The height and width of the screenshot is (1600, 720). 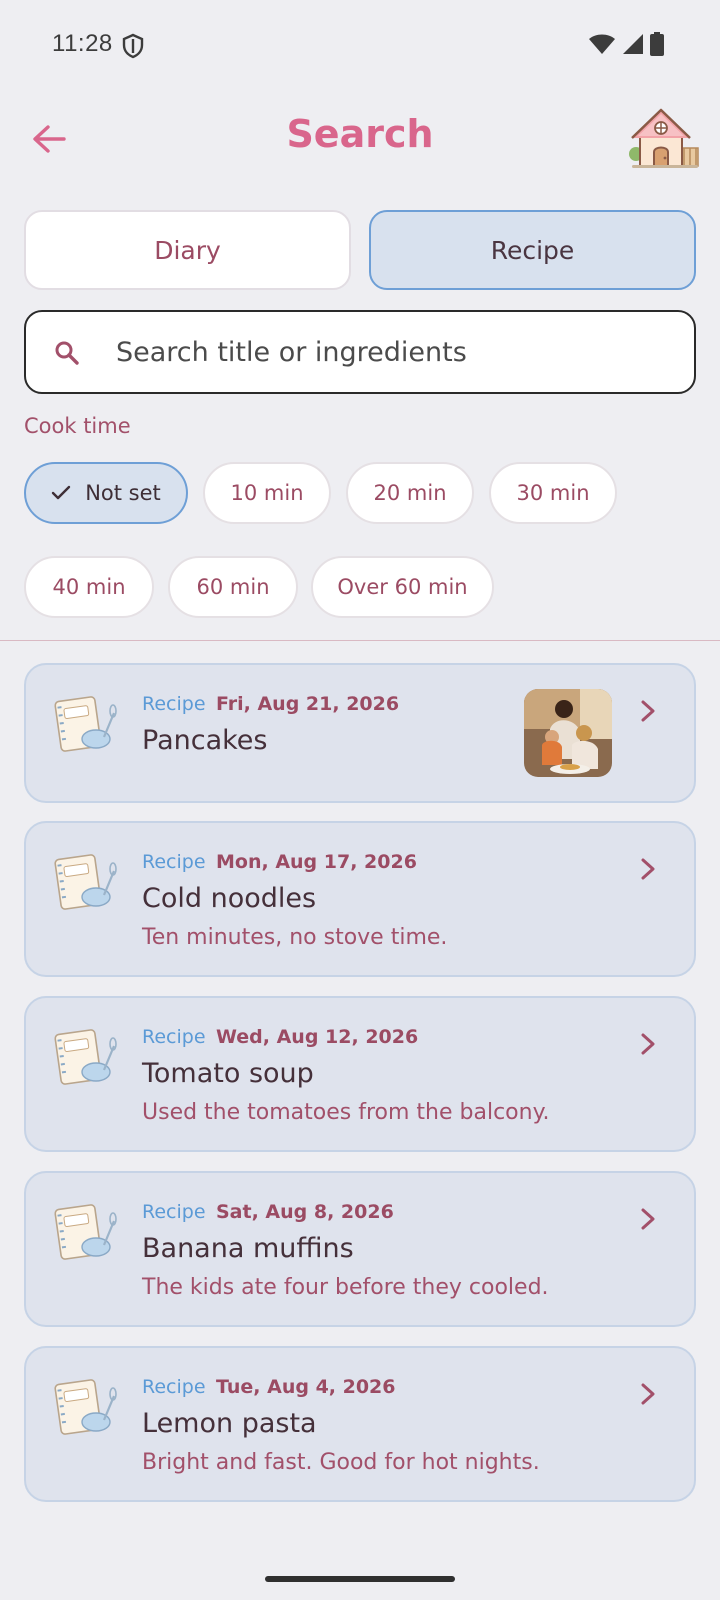 What do you see at coordinates (360, 1579) in the screenshot?
I see `home-indicator` at bounding box center [360, 1579].